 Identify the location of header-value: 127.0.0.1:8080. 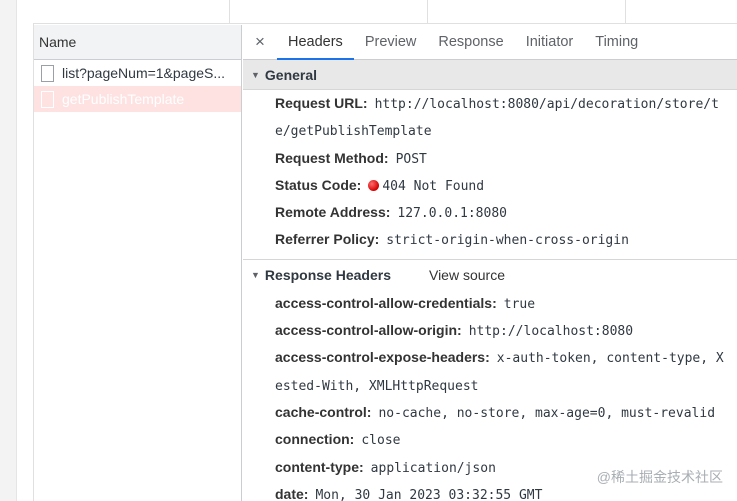
(452, 214).